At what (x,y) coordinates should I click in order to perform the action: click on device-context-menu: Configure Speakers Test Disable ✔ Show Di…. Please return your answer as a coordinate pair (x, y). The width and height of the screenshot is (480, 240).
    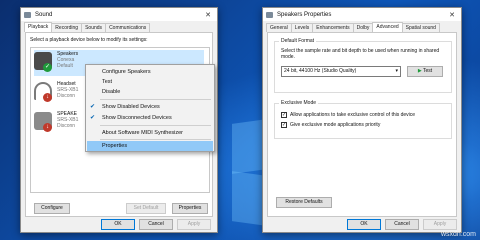
    Looking at the image, I should click on (150, 108).